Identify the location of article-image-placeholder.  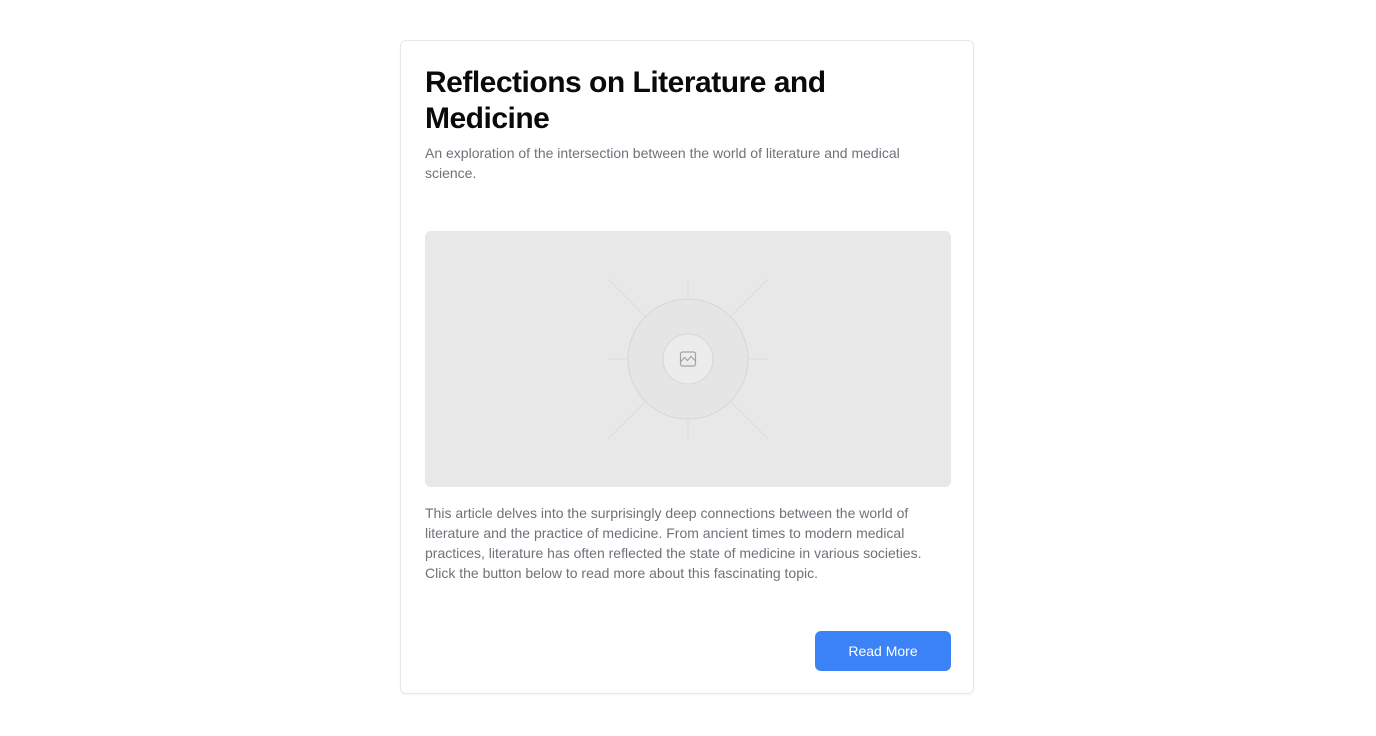
(688, 359).